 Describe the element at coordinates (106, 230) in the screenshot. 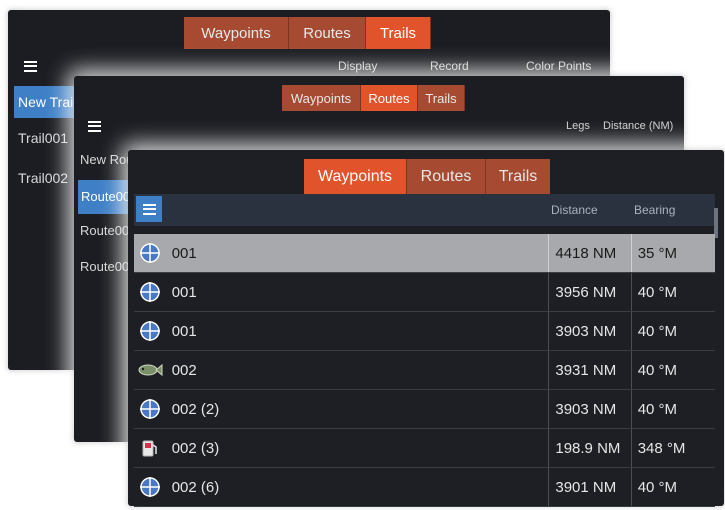

I see `list-item-route: Route002` at that location.